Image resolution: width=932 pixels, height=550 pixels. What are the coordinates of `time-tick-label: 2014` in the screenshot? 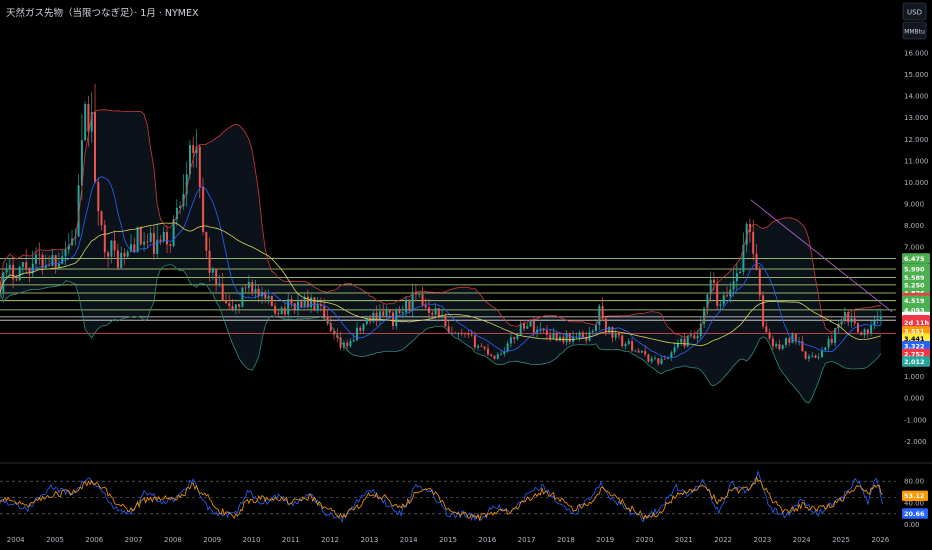 It's located at (409, 540).